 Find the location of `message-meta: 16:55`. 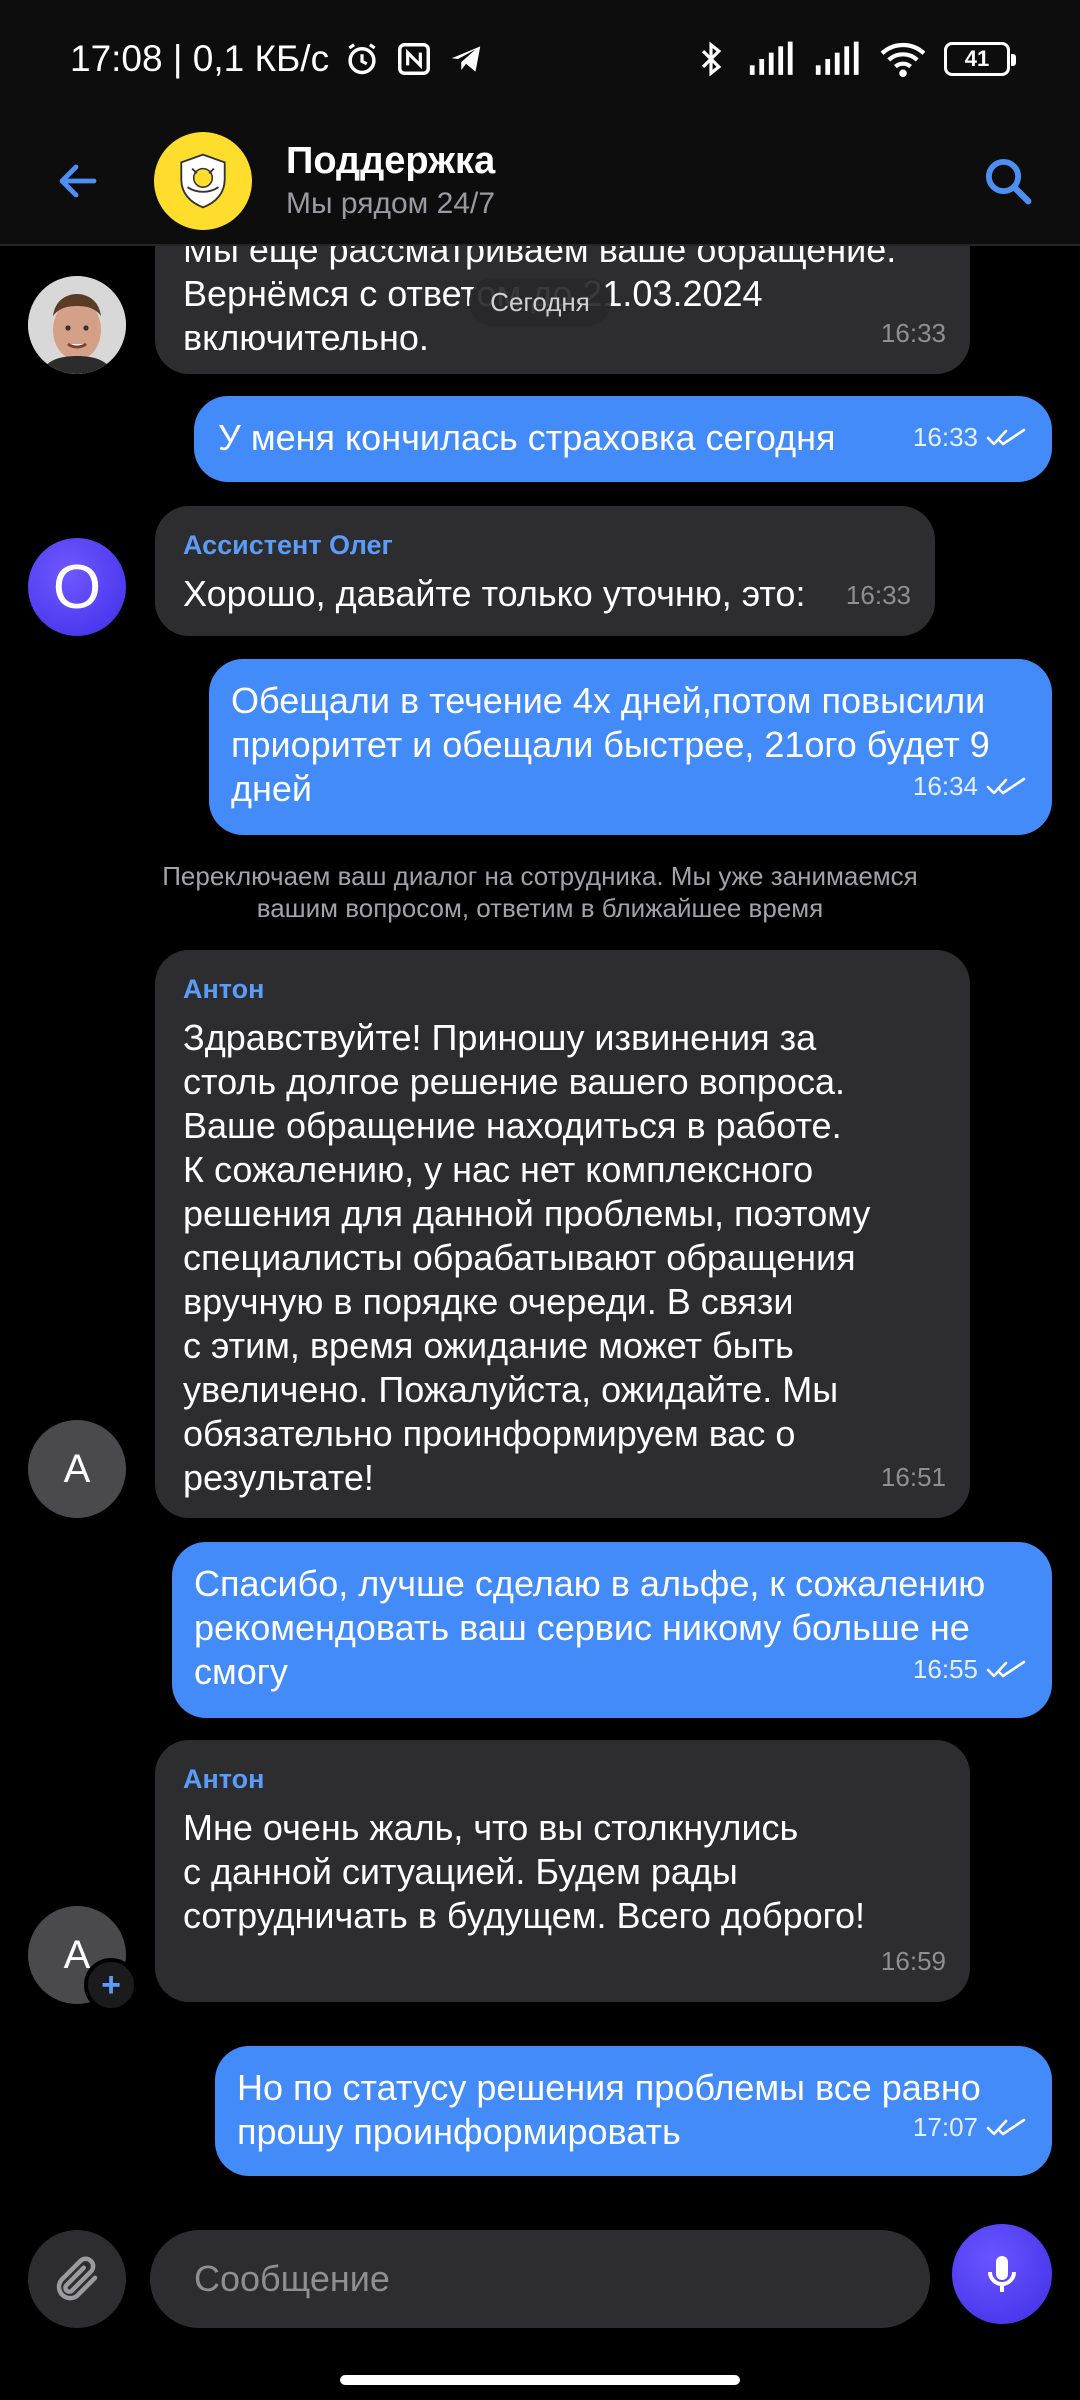

message-meta: 16:55 is located at coordinates (969, 1669).